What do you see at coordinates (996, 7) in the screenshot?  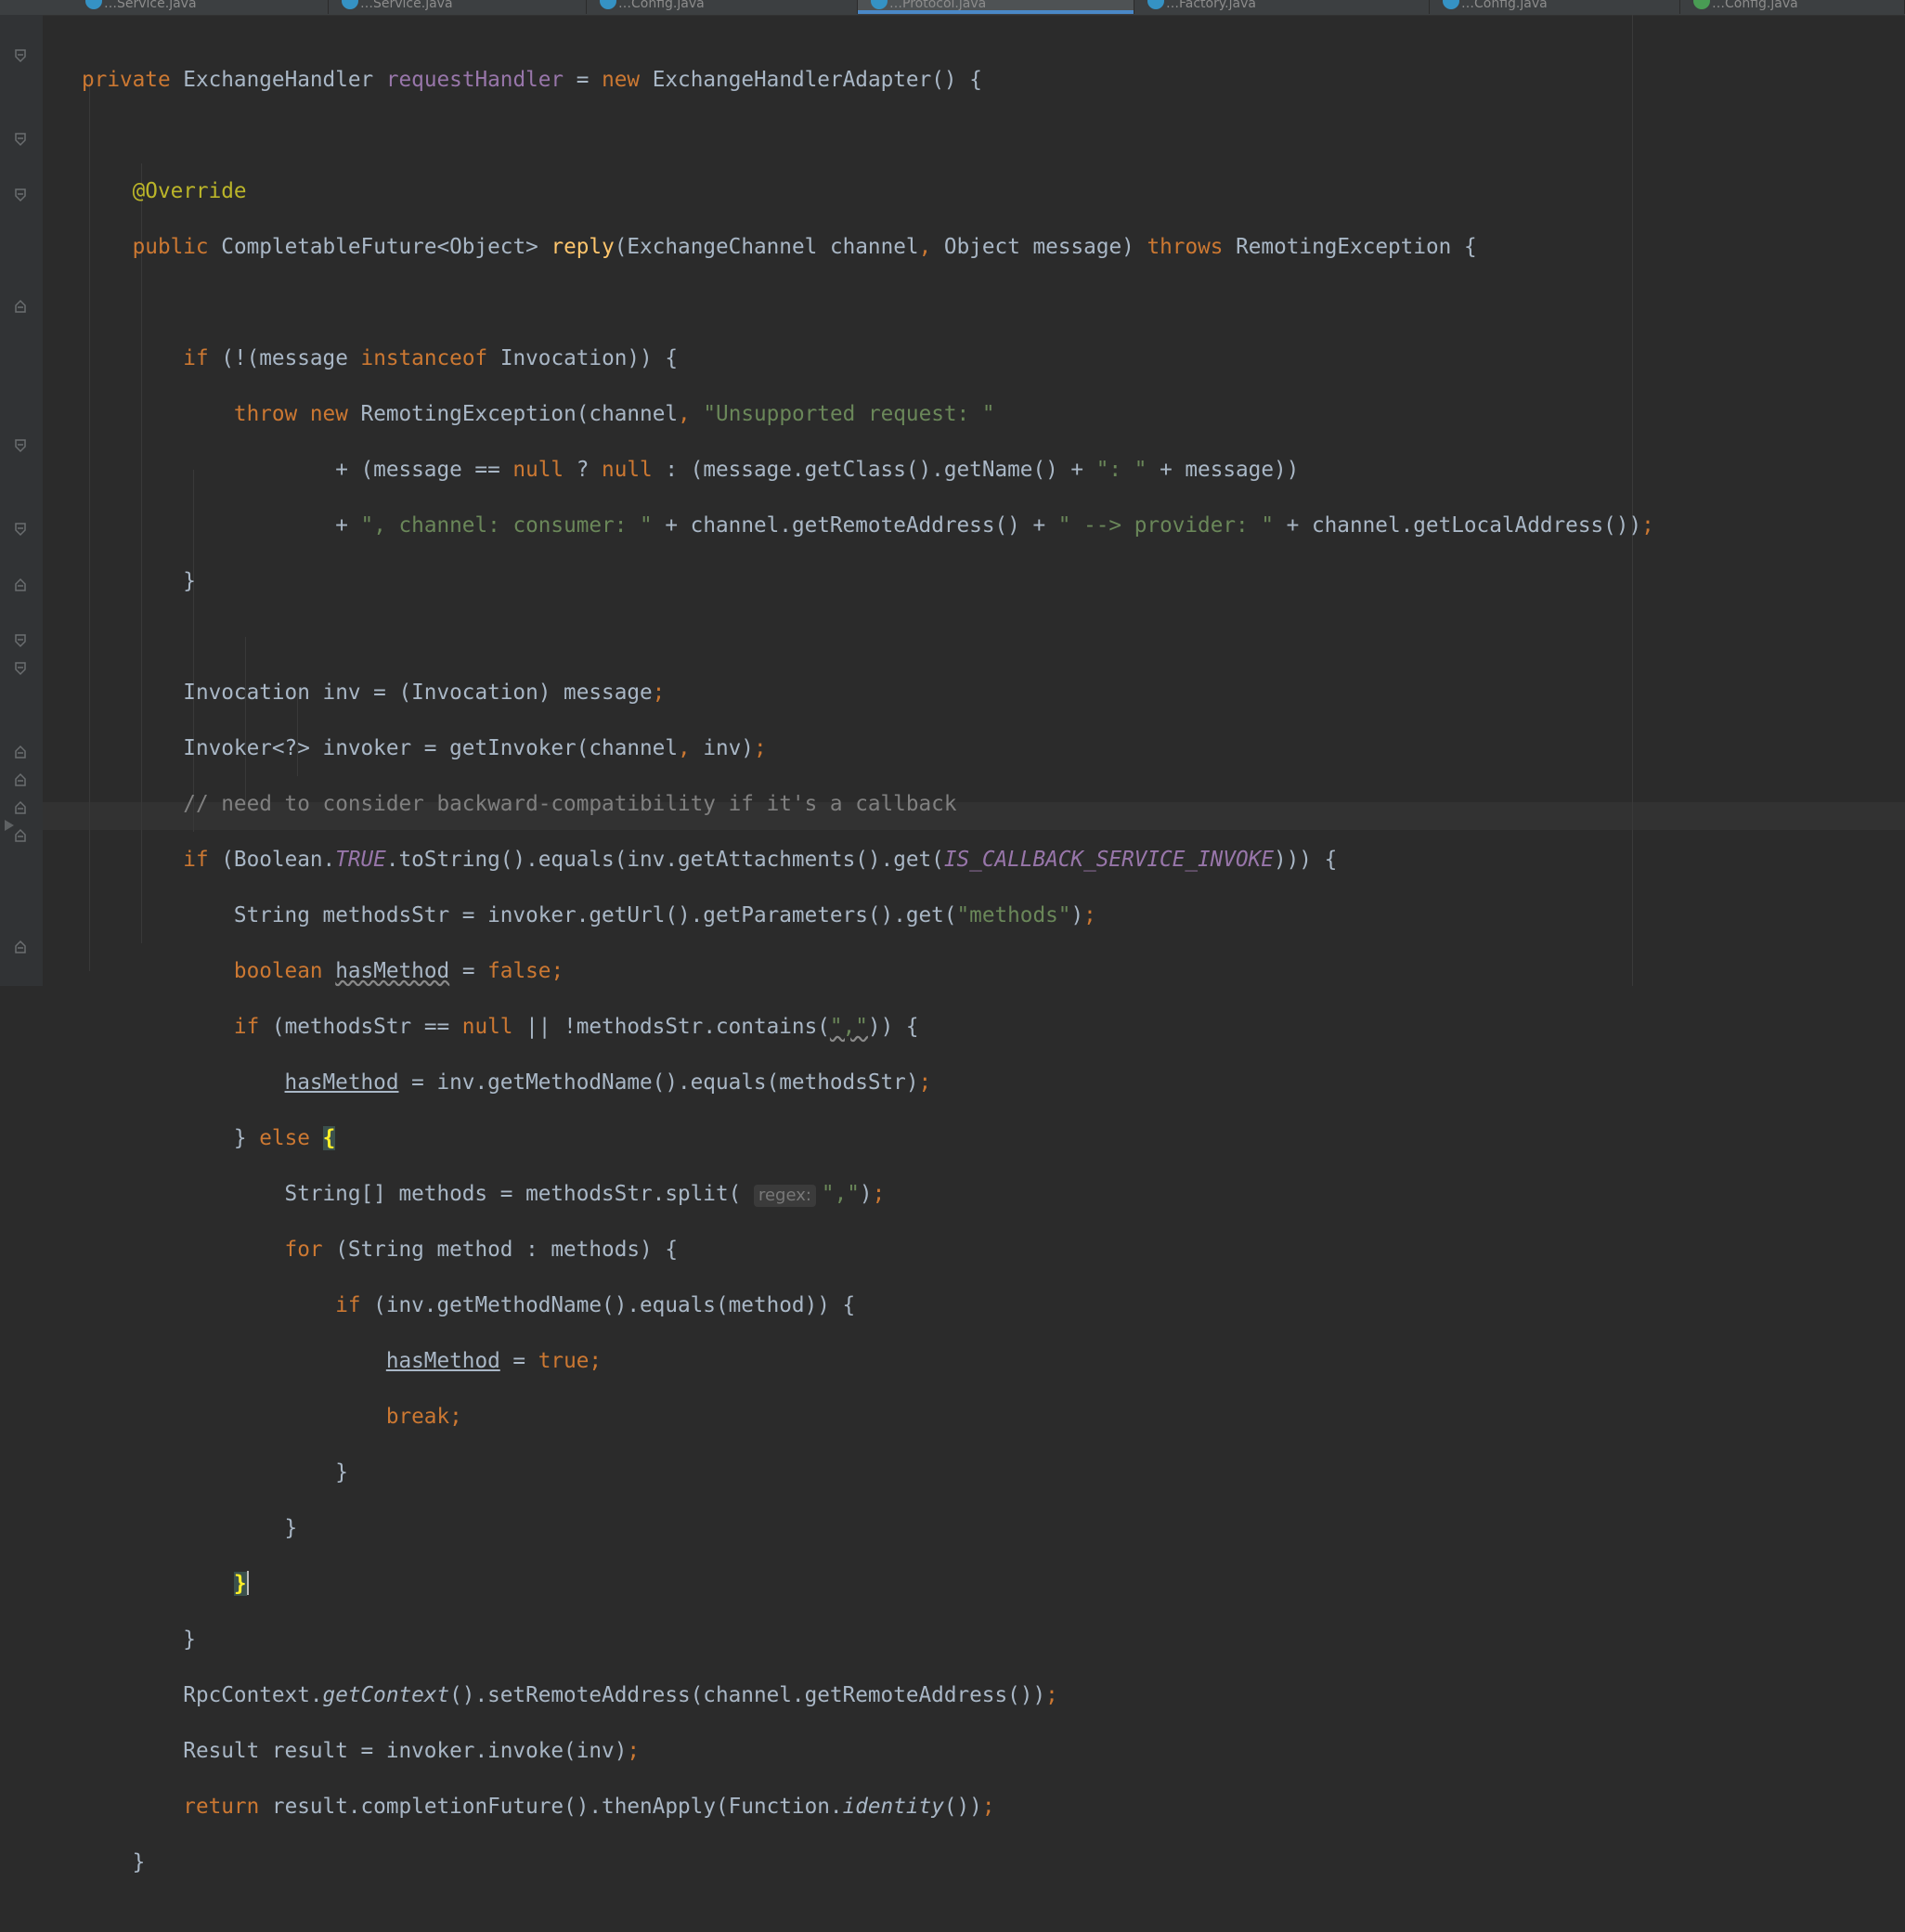 I see `editor-tab-active: …Protocol.java` at bounding box center [996, 7].